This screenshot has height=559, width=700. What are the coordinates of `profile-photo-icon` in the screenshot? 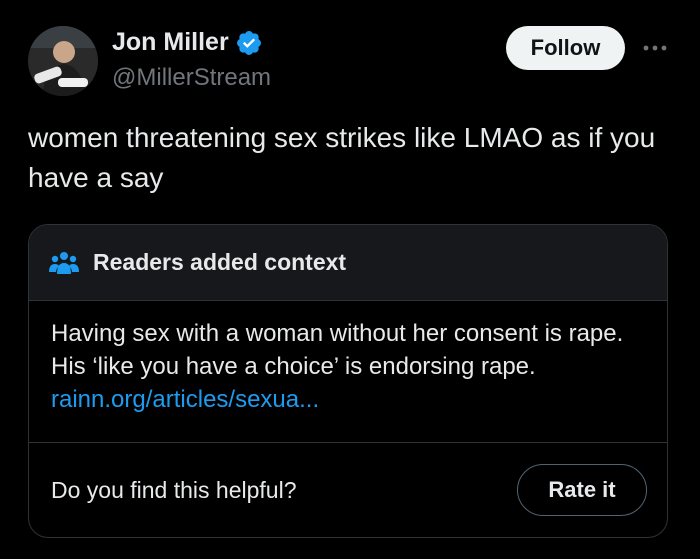 It's located at (63, 61).